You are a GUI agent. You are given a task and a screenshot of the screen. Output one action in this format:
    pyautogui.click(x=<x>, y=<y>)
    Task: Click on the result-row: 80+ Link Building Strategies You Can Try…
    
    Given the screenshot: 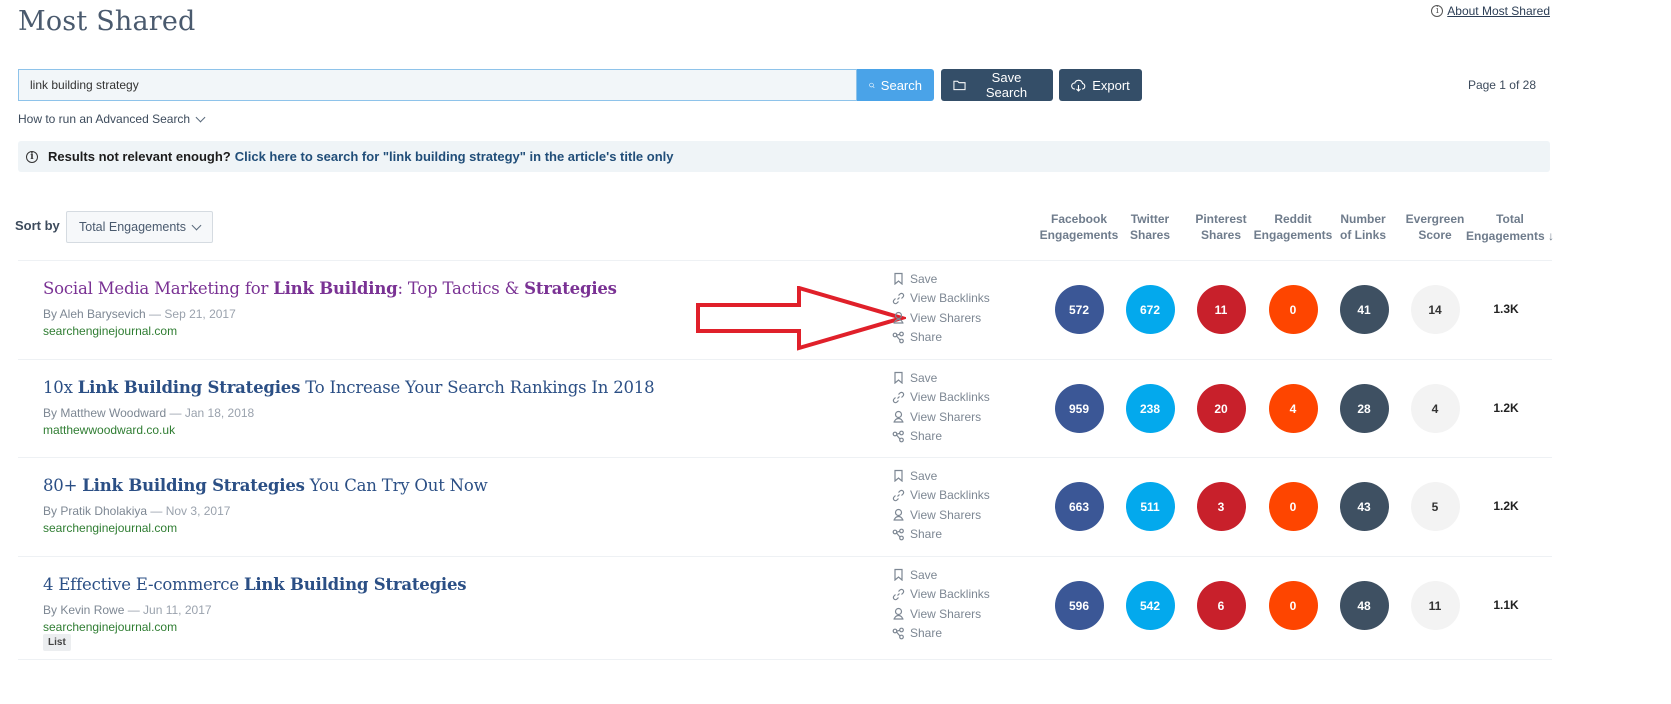 What is the action you would take?
    pyautogui.click(x=785, y=506)
    